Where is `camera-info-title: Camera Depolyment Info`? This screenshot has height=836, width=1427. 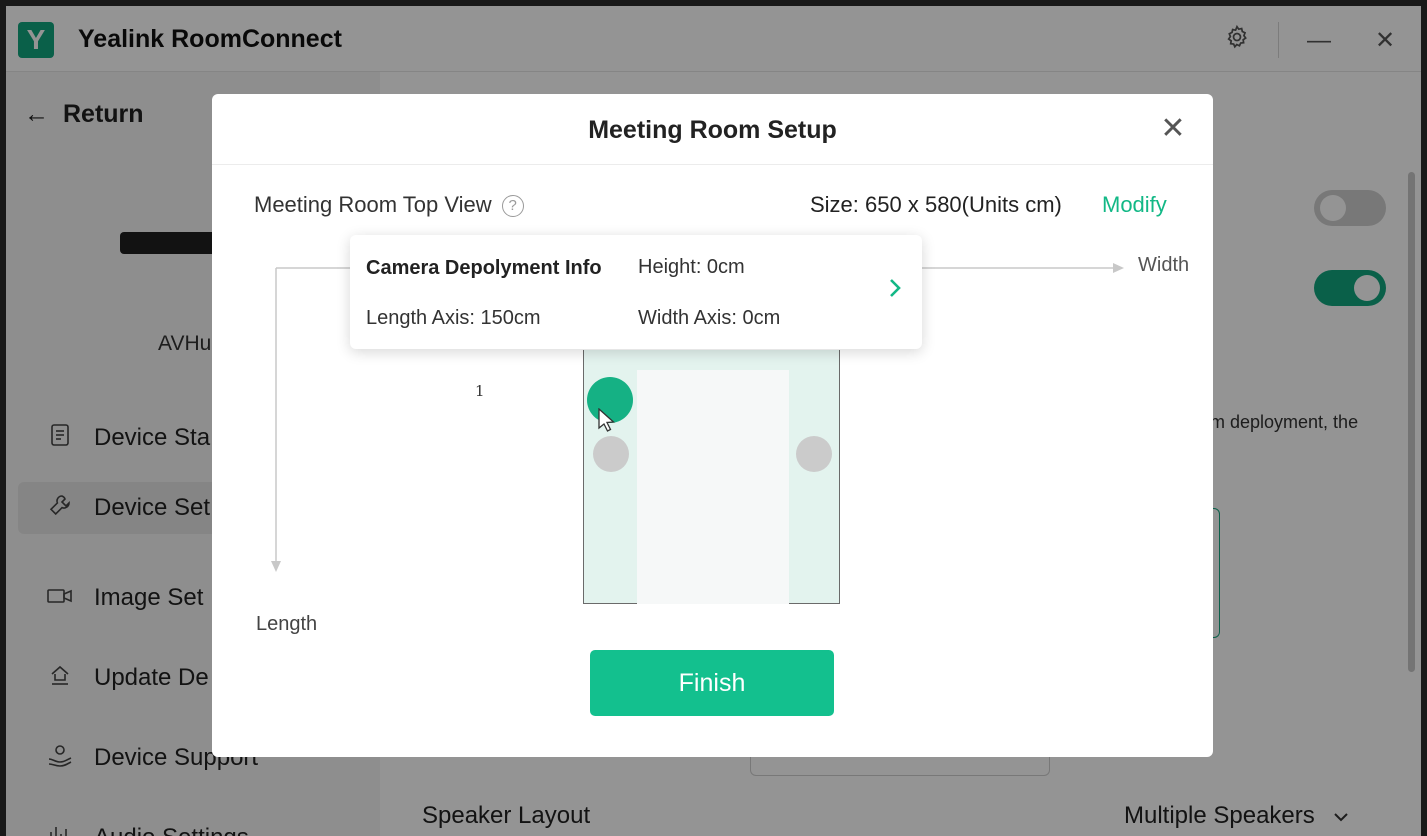 camera-info-title: Camera Depolyment Info is located at coordinates (484, 268).